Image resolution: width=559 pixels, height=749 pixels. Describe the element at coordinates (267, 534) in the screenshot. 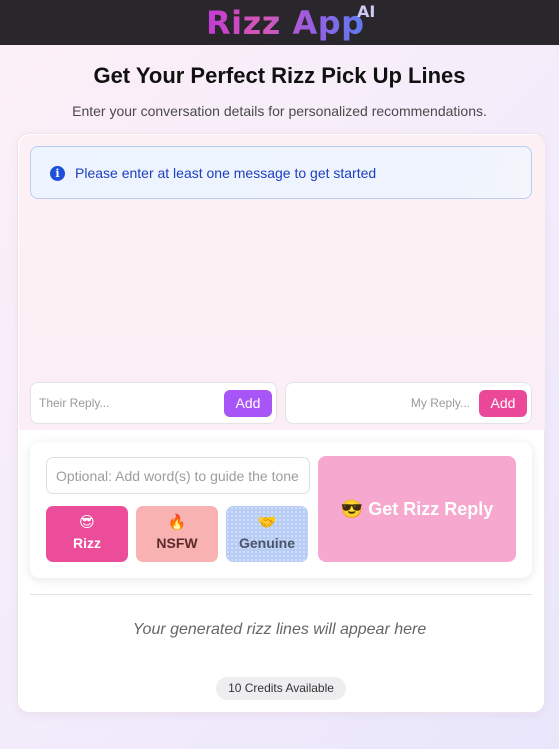

I see `mode-genuine-button: 🤝 Genuine` at that location.